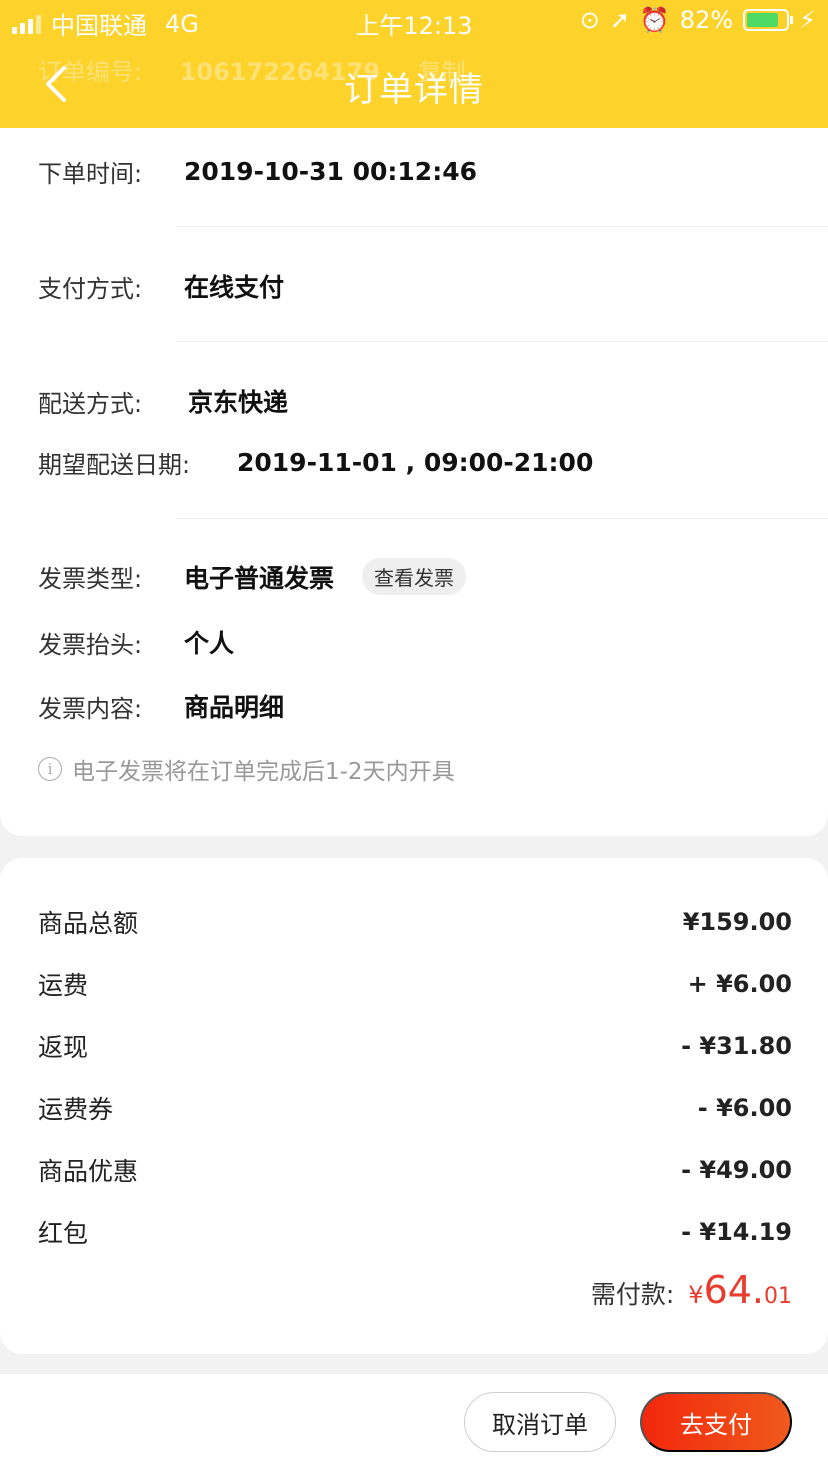  Describe the element at coordinates (744, 1108) in the screenshot. I see `price-row-value: - ¥6.00` at that location.